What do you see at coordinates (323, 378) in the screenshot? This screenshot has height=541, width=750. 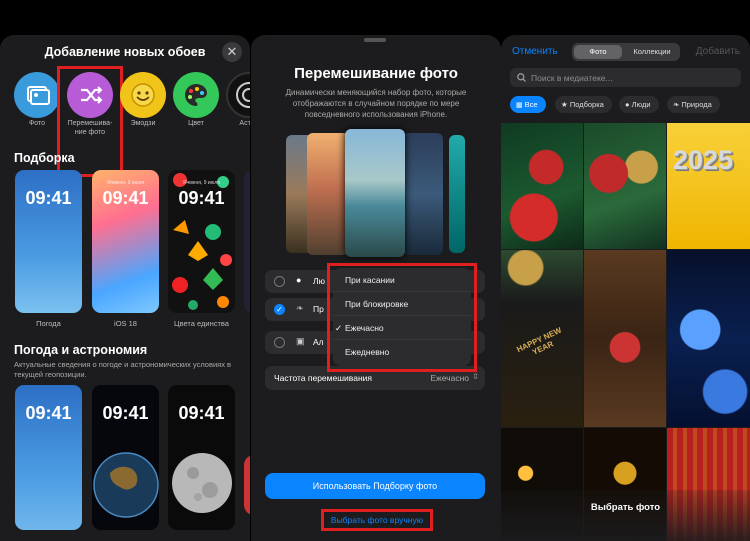 I see `frequency-label: Частота перемешивания` at bounding box center [323, 378].